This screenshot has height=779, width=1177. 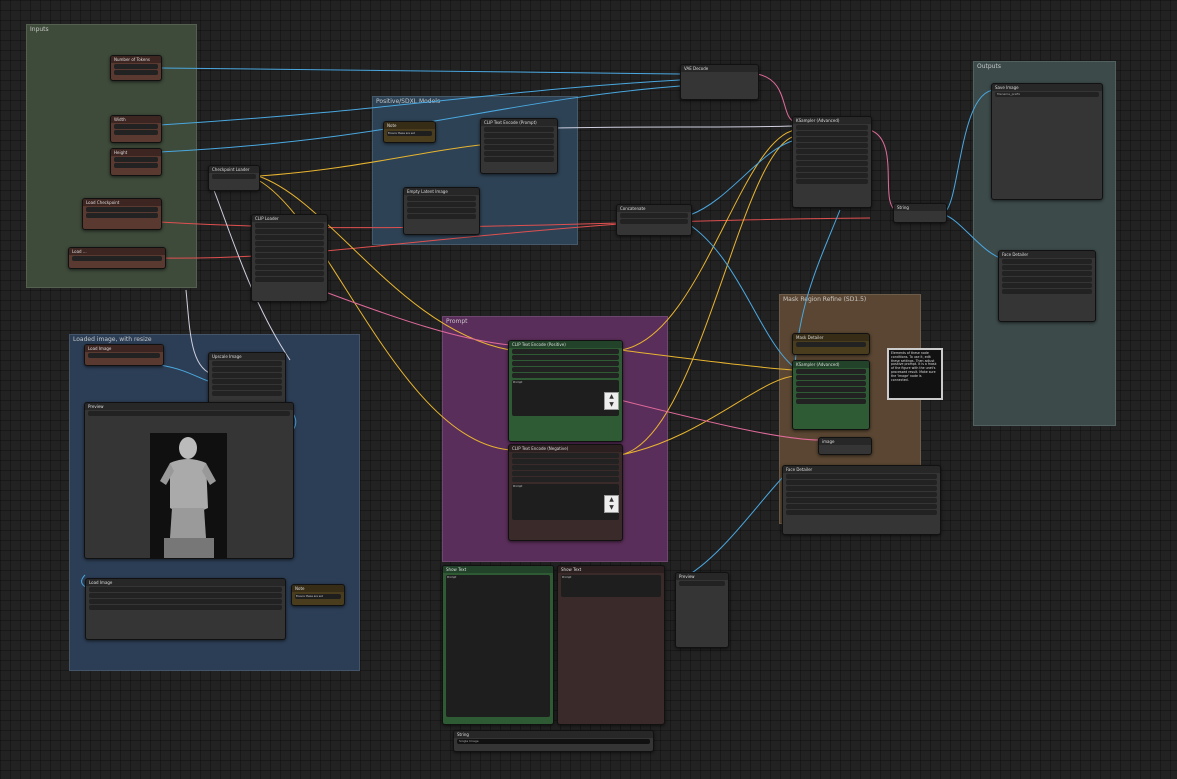 What do you see at coordinates (719, 82) in the screenshot?
I see `node-vae-decode: VAE Decode` at bounding box center [719, 82].